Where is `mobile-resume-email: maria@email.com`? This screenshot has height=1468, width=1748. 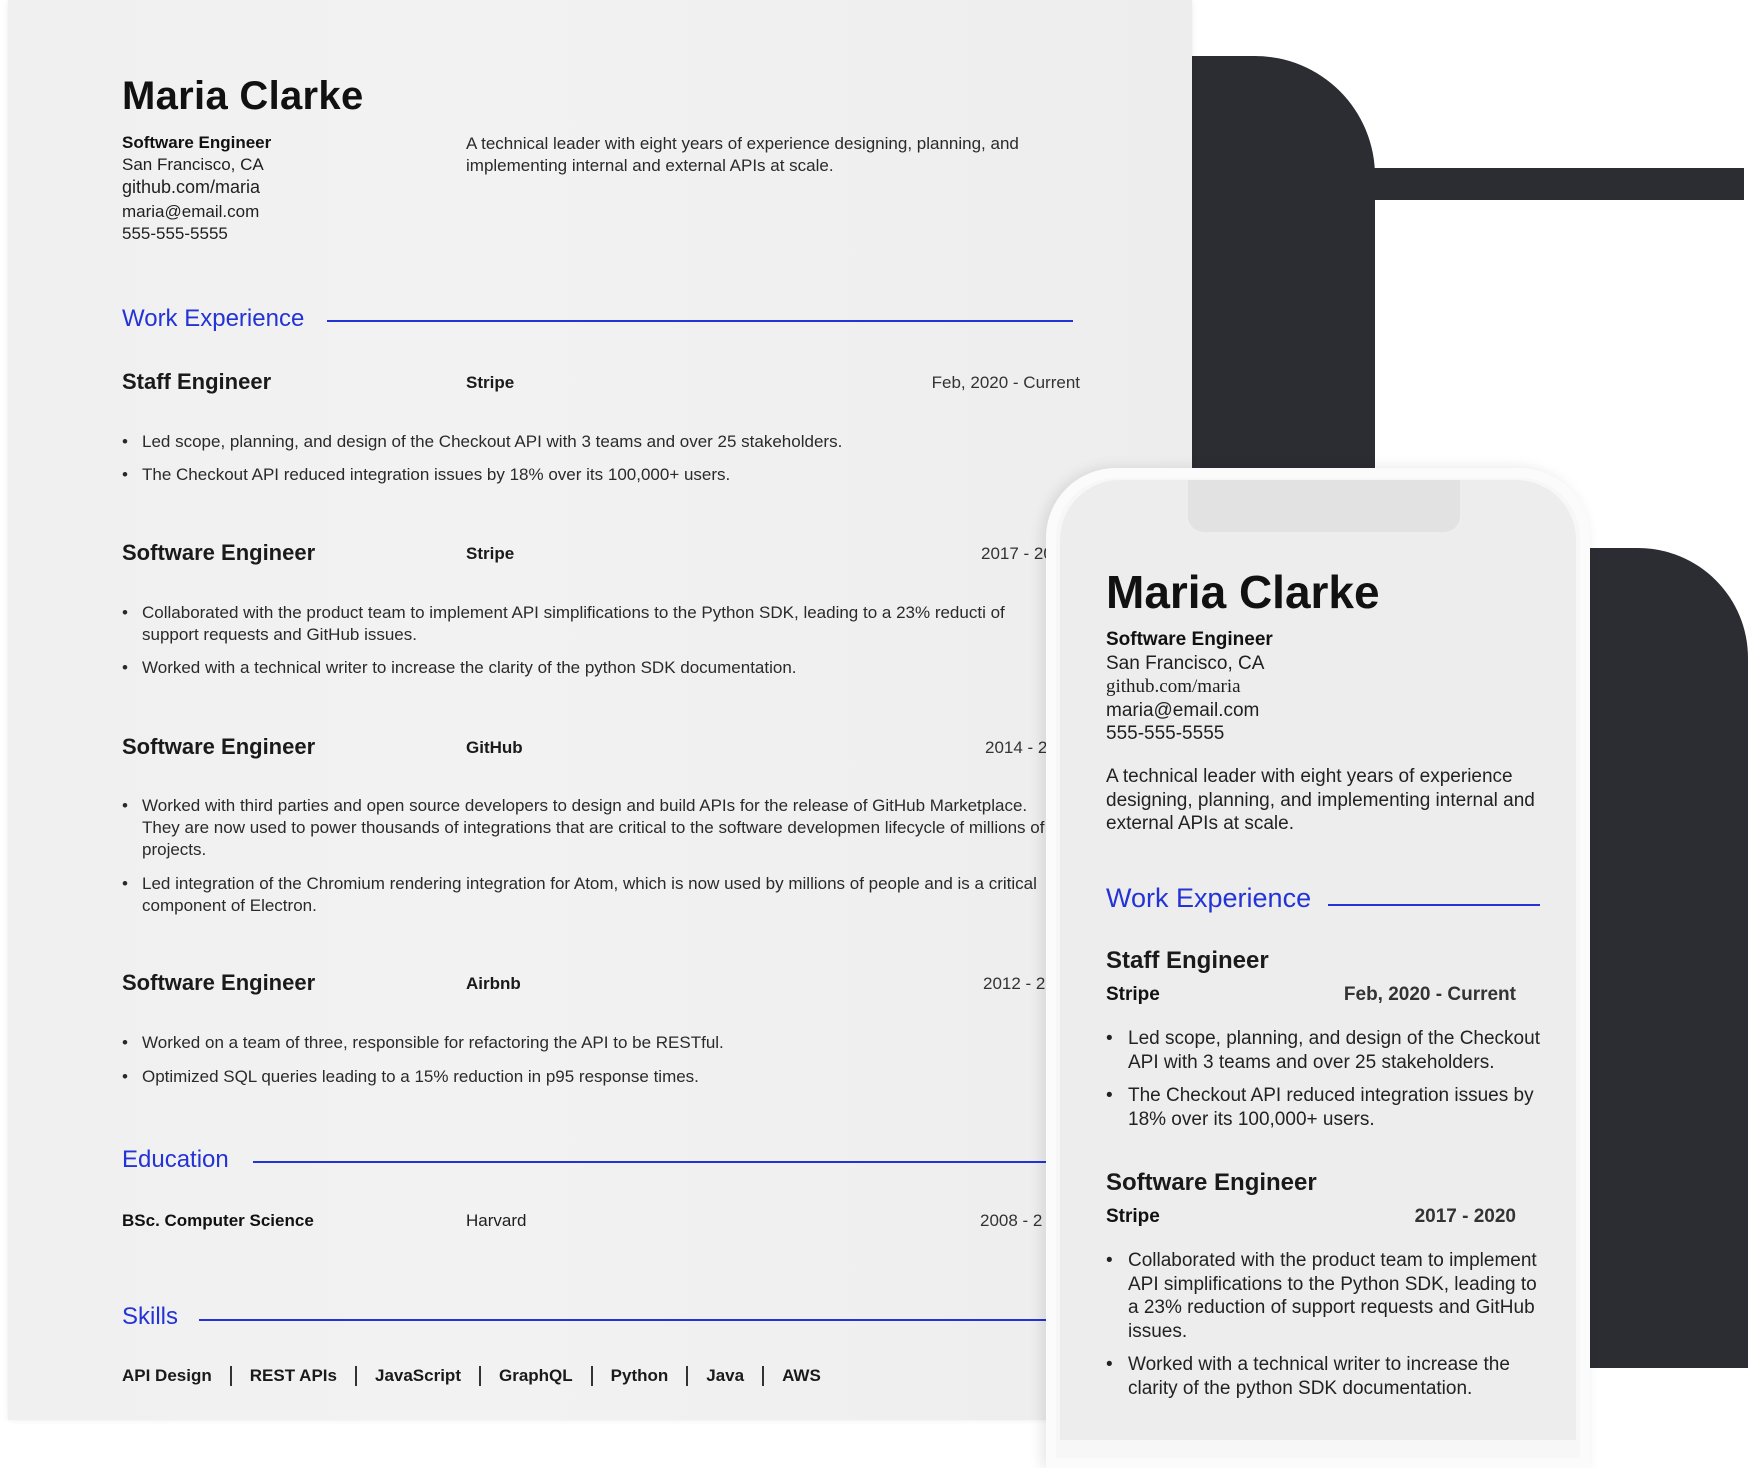 mobile-resume-email: maria@email.com is located at coordinates (1182, 711).